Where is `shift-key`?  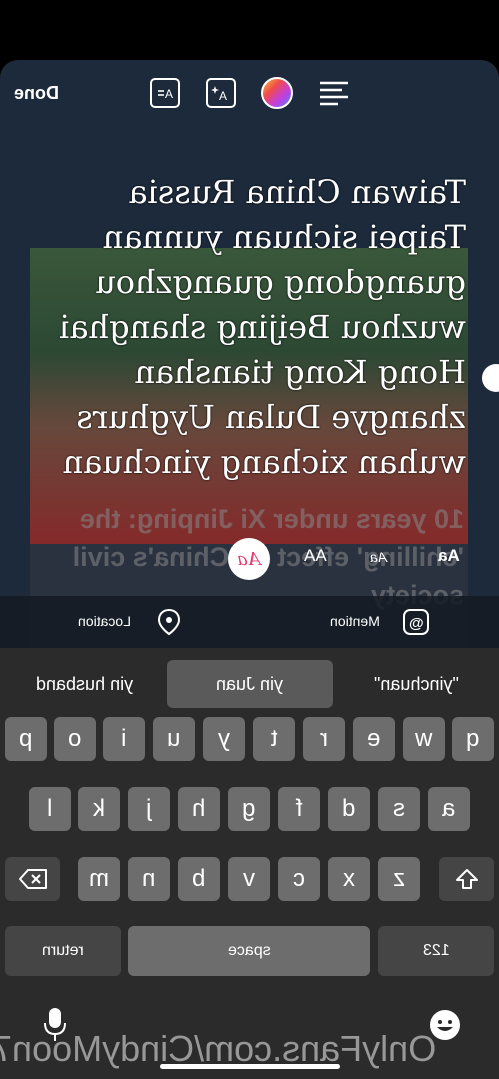 shift-key is located at coordinates (466, 879).